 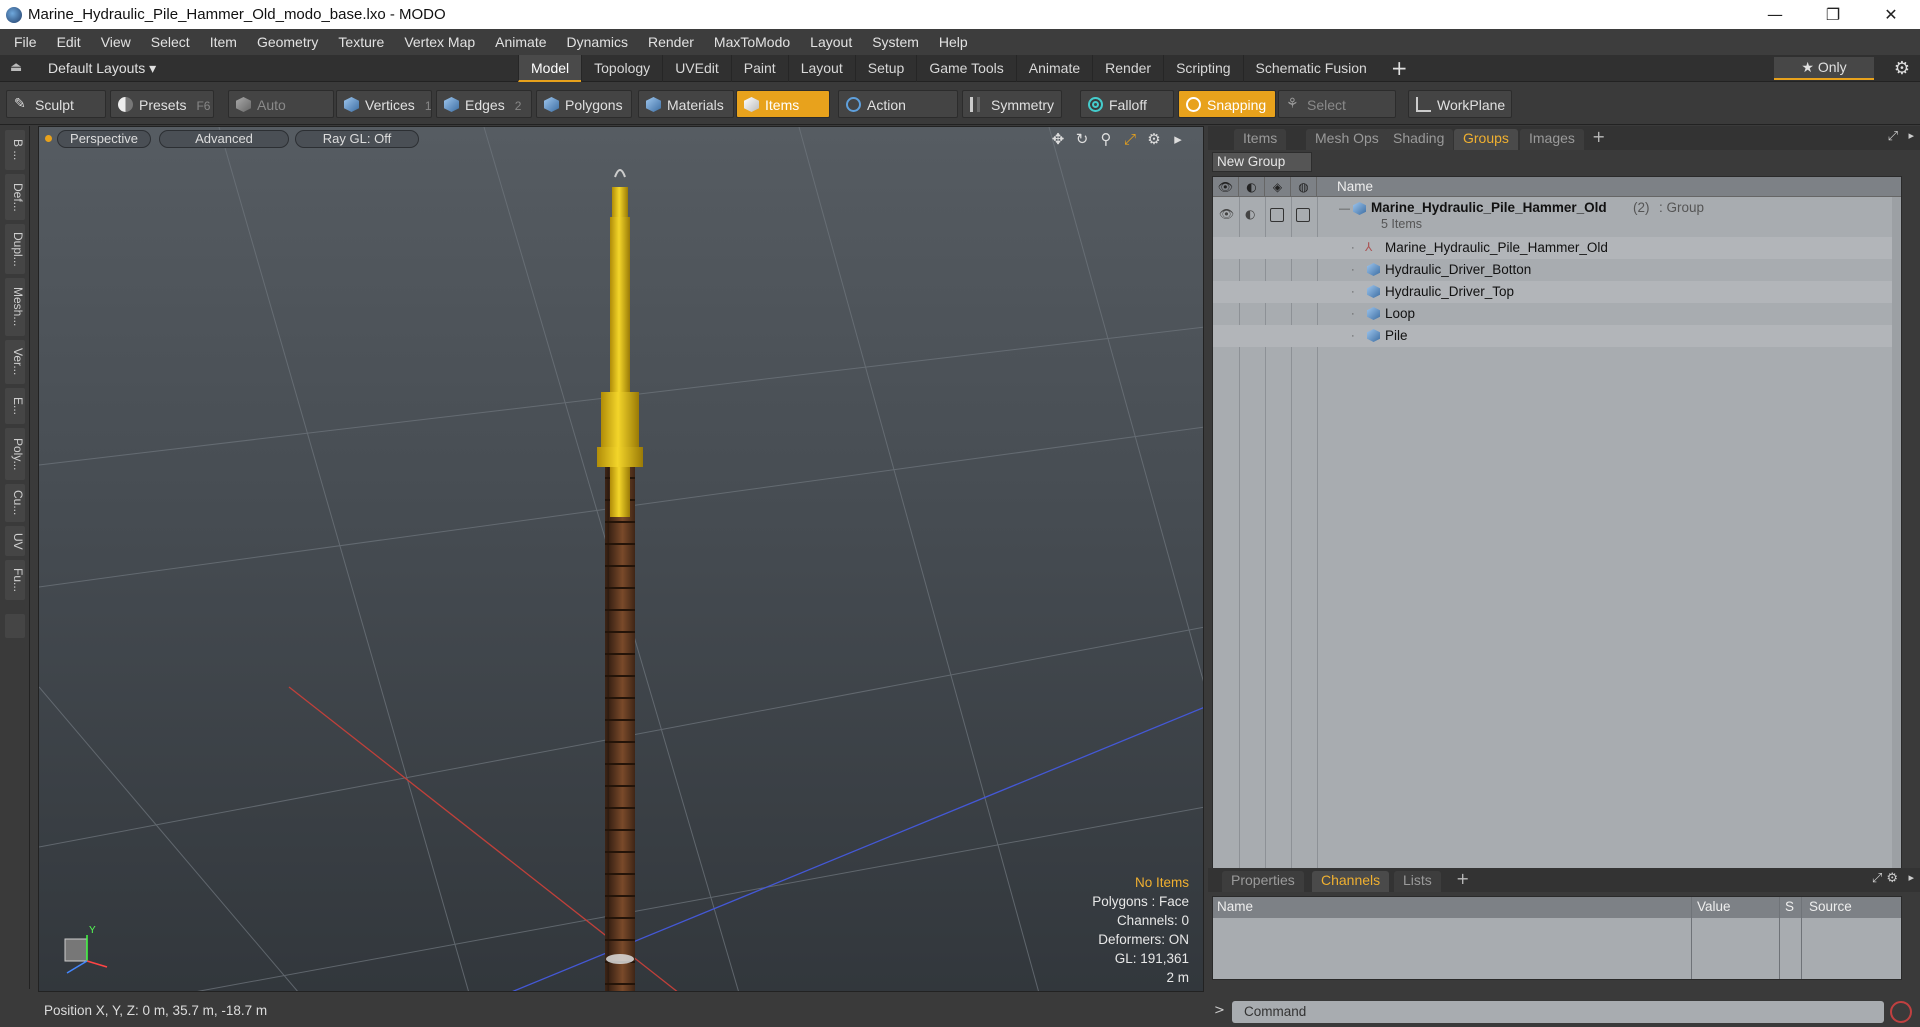 What do you see at coordinates (965, 68) in the screenshot?
I see `tab-game-tools: Game Tools` at bounding box center [965, 68].